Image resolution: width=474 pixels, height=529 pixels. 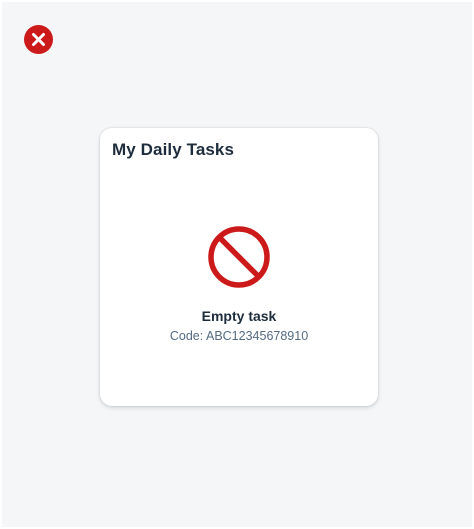 I want to click on close-button, so click(x=38, y=39).